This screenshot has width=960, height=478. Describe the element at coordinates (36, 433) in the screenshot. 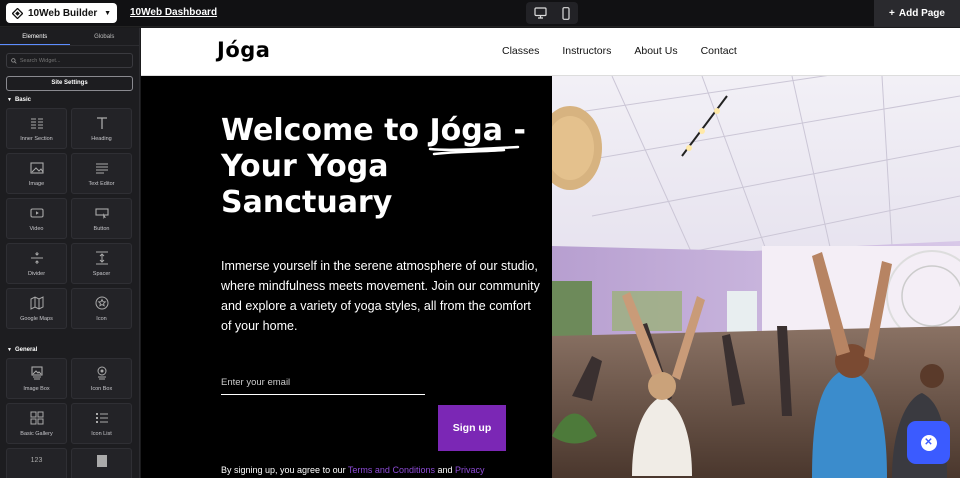

I see `widget-label: Basic Gallery` at that location.